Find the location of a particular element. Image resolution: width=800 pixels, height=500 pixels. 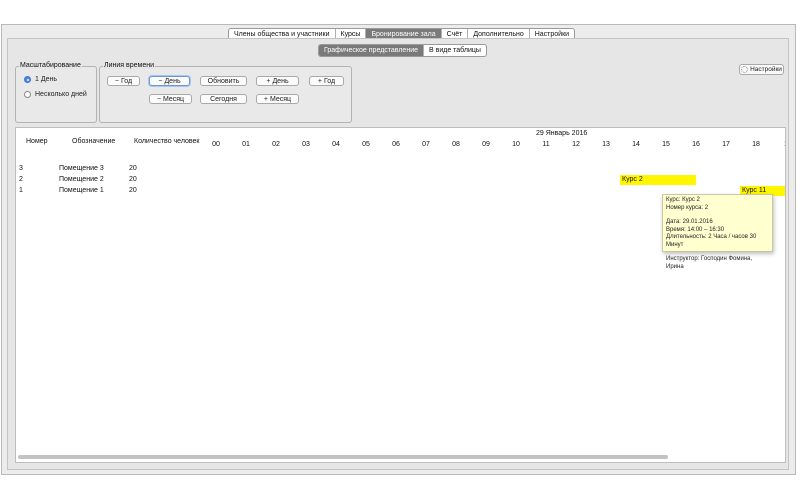

tooltip-course-number: Номер курса: 2 is located at coordinates (687, 207).